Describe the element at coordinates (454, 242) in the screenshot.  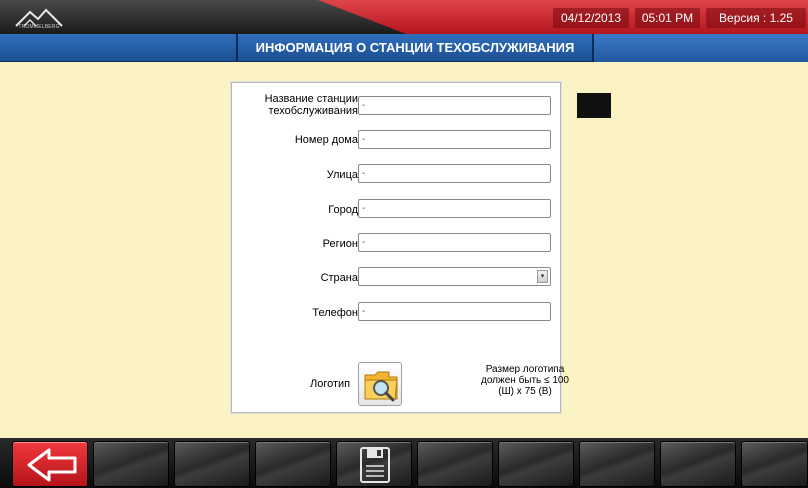
I see `region-field: -` at that location.